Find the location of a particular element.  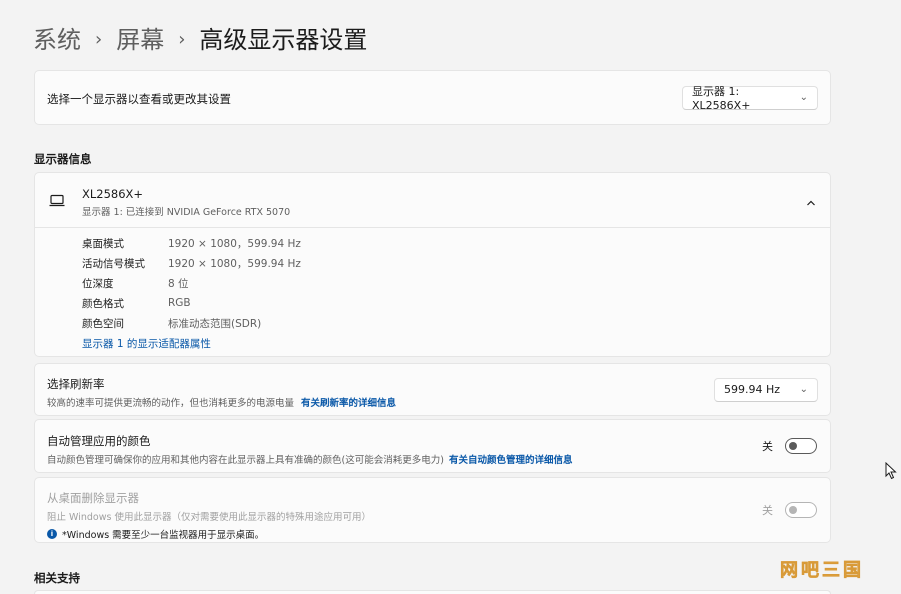

refresh-rate-dropdown: 599.94 Hz ⌄ is located at coordinates (766, 389).